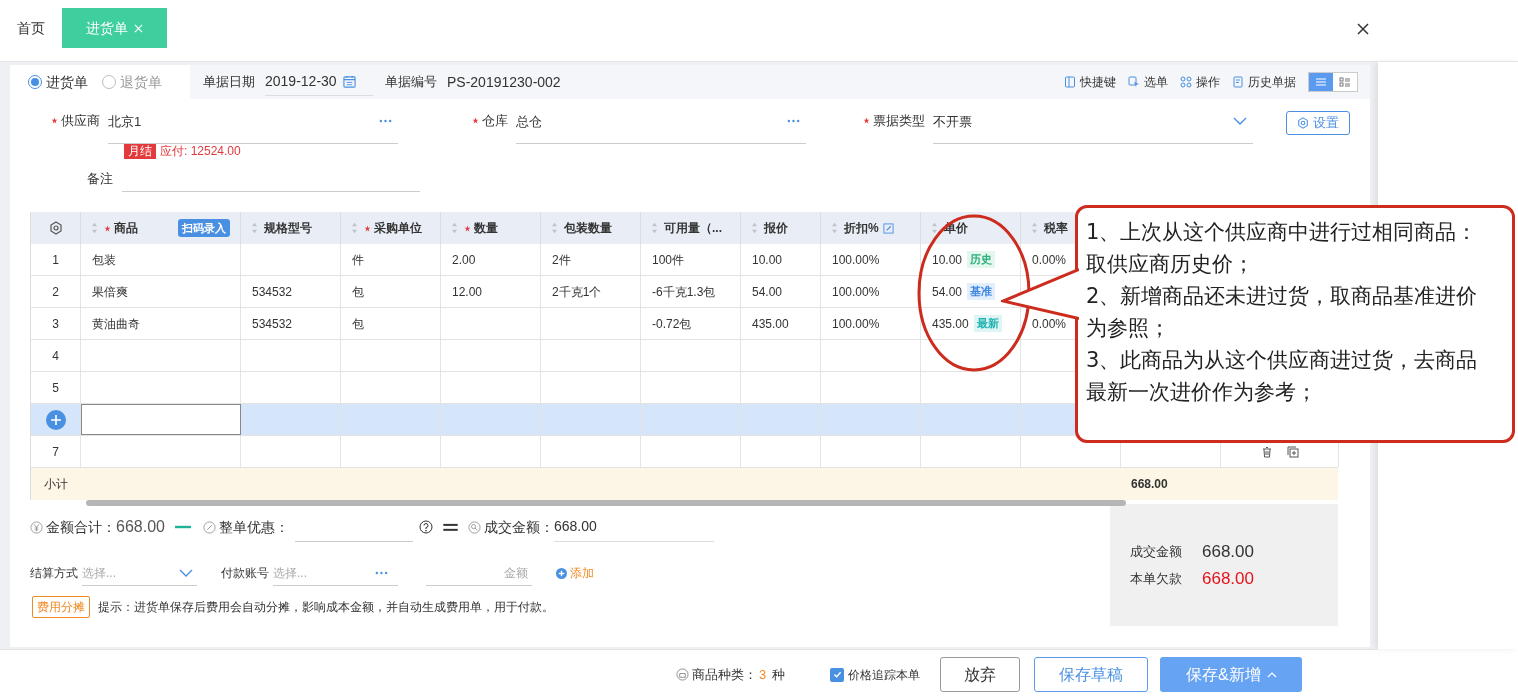 The width and height of the screenshot is (1518, 699). Describe the element at coordinates (518, 527) in the screenshot. I see `field-label: 成交金额：` at that location.